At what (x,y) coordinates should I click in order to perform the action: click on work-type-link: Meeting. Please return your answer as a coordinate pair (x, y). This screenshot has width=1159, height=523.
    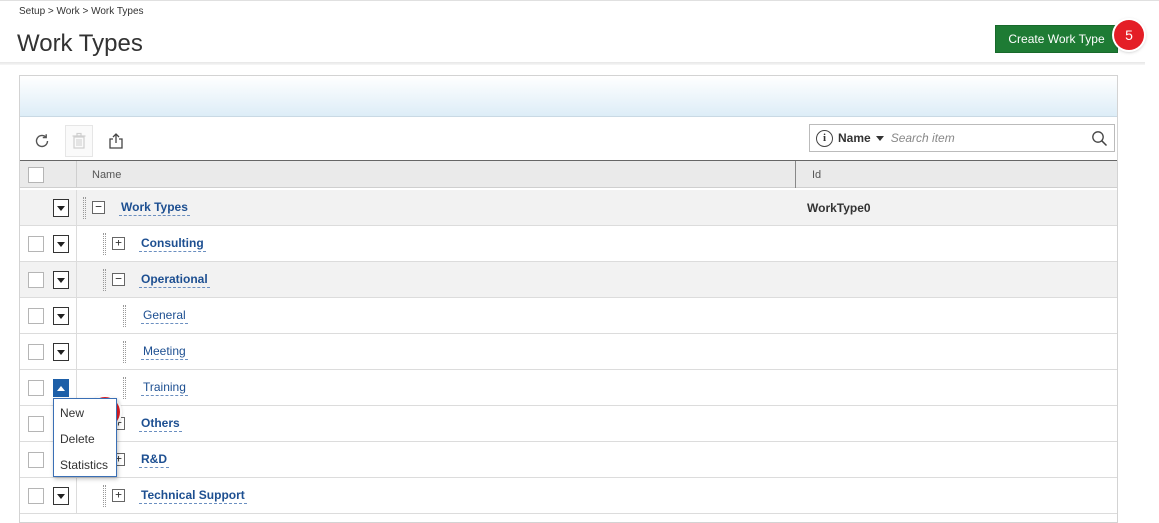
    Looking at the image, I should click on (164, 352).